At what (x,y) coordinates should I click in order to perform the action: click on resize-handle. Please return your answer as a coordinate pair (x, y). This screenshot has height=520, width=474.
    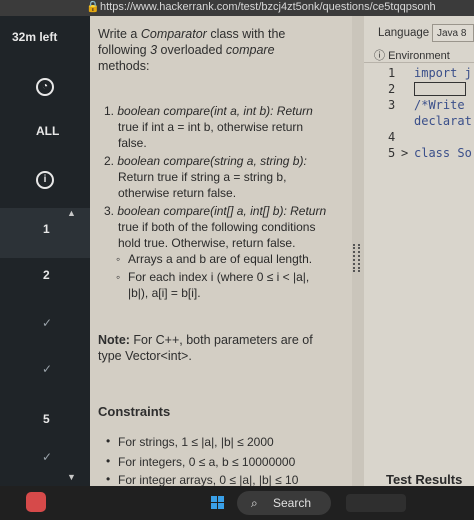
    Looking at the image, I should click on (356, 258).